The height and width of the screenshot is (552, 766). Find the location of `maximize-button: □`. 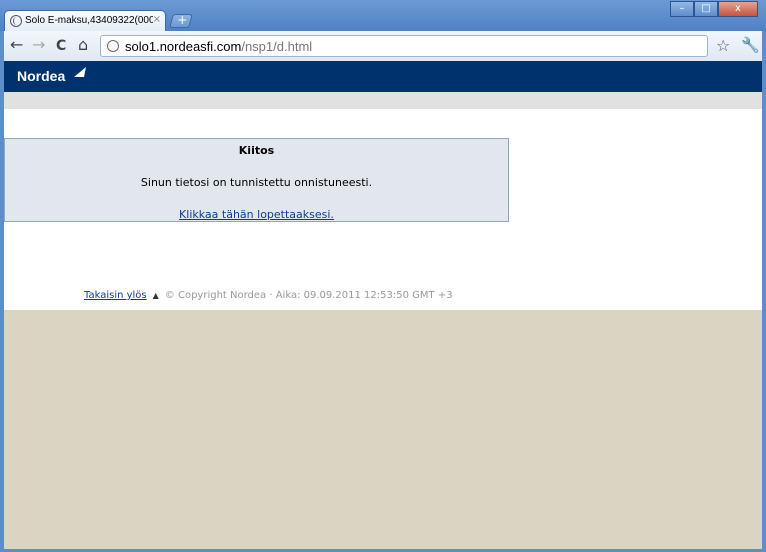

maximize-button: □ is located at coordinates (706, 9).